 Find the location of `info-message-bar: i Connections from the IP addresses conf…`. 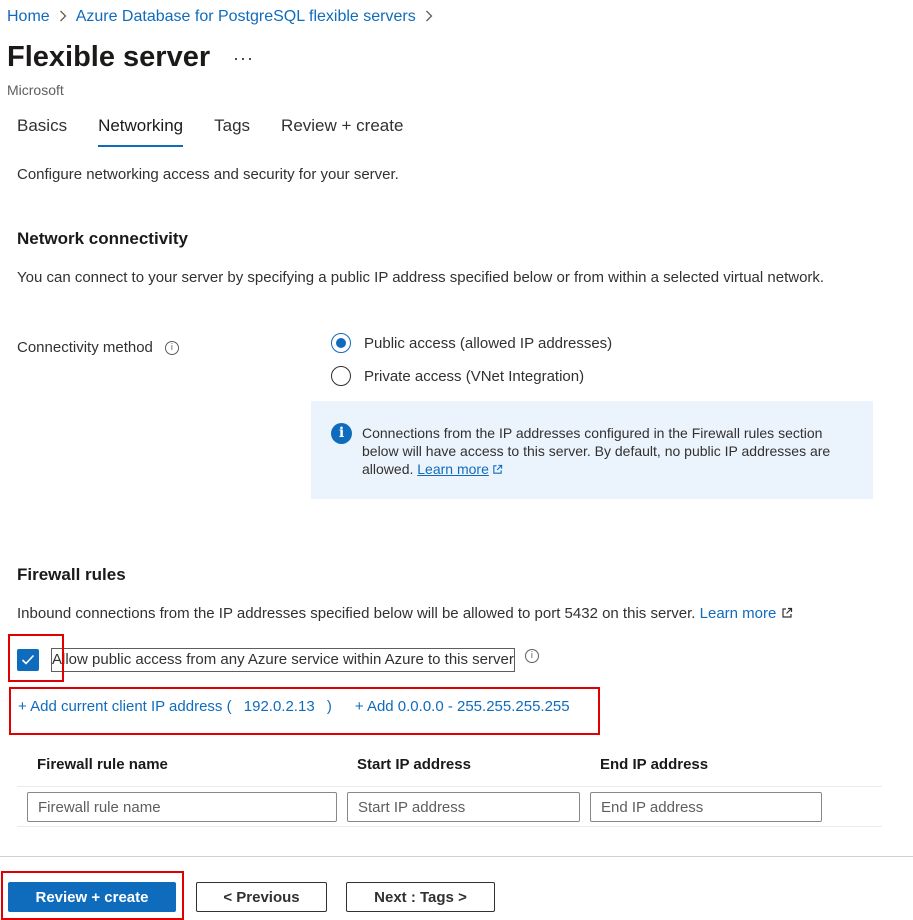

info-message-bar: i Connections from the IP addresses conf… is located at coordinates (592, 450).